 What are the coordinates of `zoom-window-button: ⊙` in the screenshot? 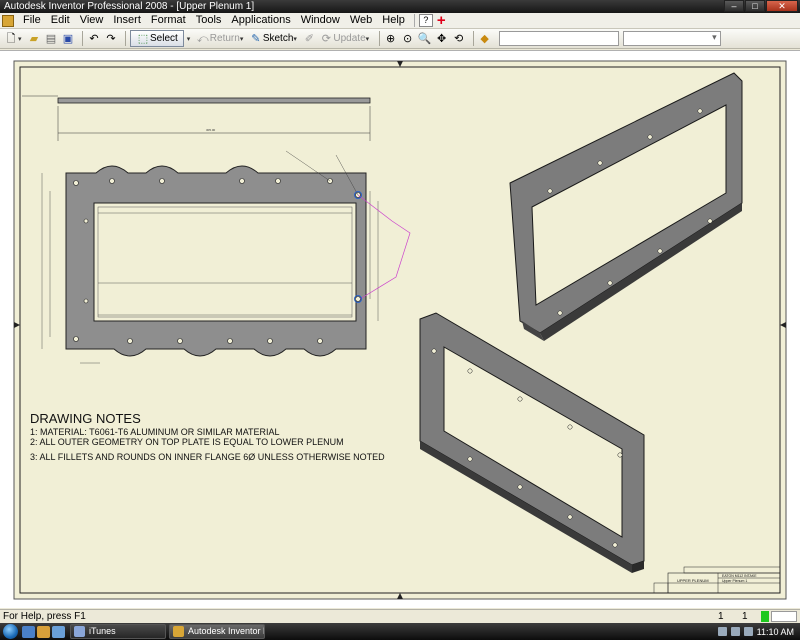 It's located at (408, 39).